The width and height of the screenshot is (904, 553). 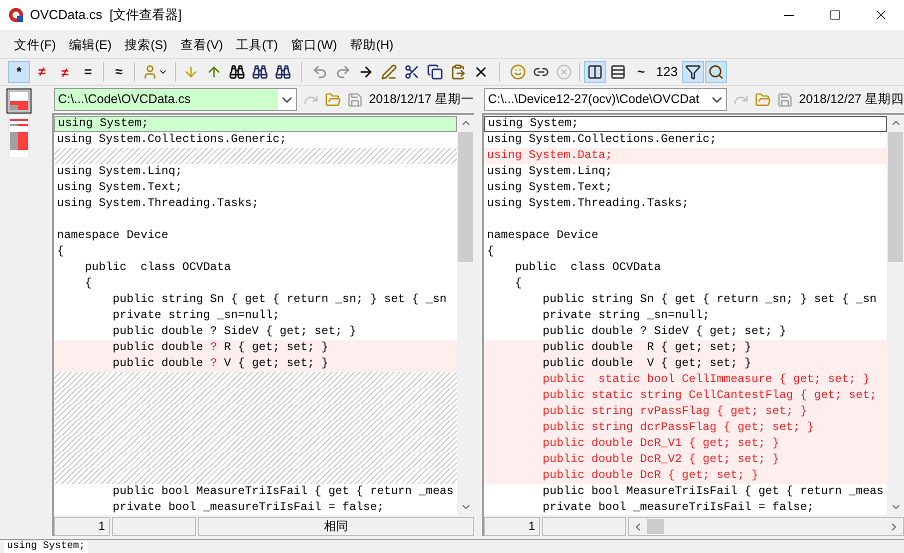 What do you see at coordinates (257, 45) in the screenshot?
I see `menu-item: 工具(T)` at bounding box center [257, 45].